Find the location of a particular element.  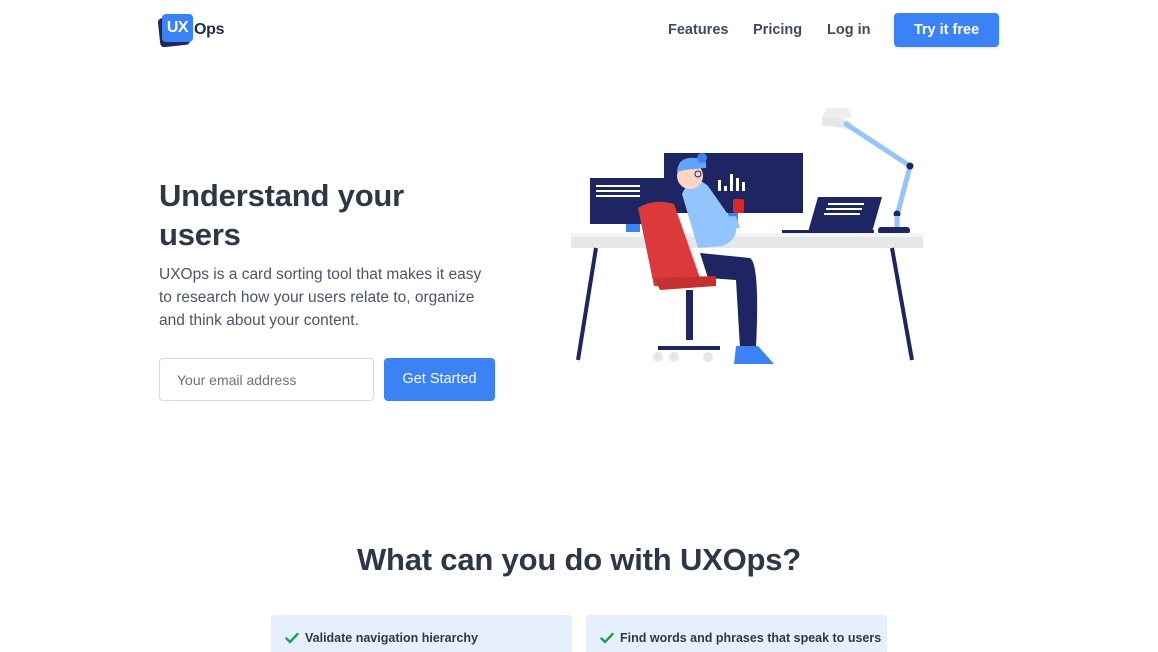

try-it-free-button: Try it free is located at coordinates (946, 30).